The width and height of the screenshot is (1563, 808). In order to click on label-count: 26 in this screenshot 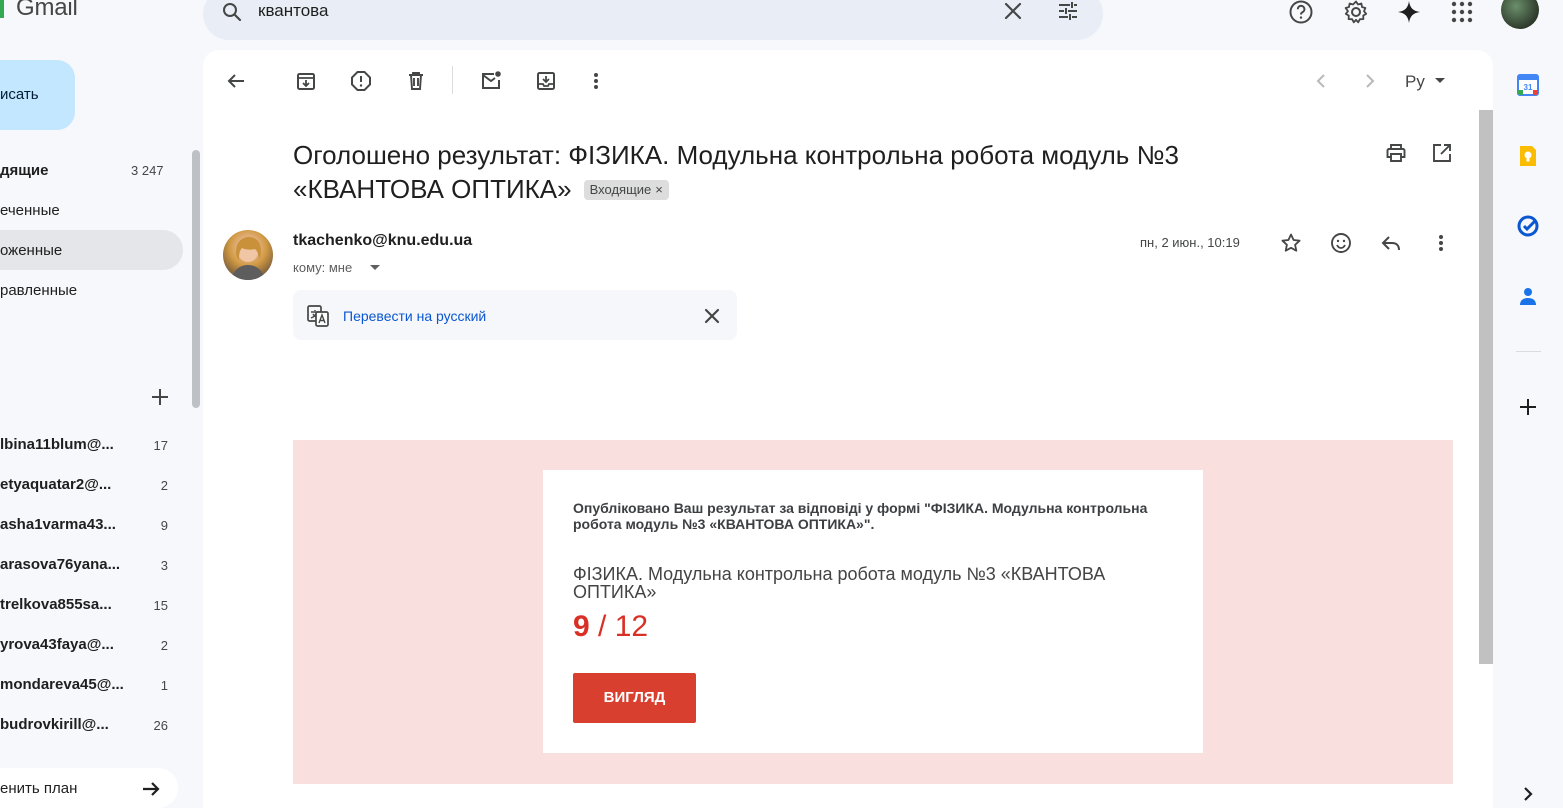, I will do `click(160, 725)`.